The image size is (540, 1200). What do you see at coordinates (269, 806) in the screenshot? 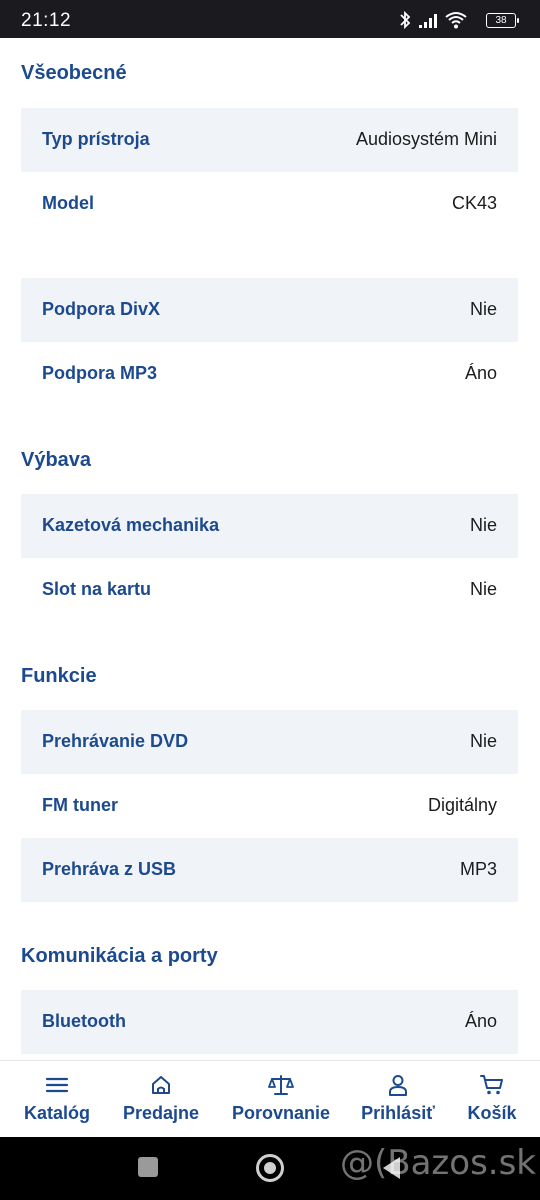
I see `spec-row: FM tuner Digitálny` at bounding box center [269, 806].